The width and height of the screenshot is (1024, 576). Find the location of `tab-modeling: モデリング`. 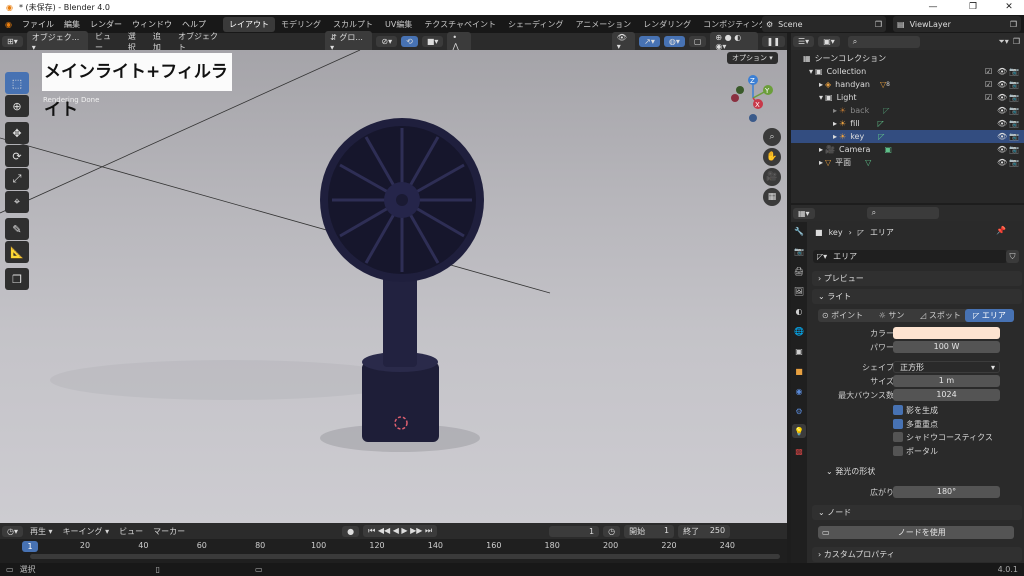

tab-modeling: モデリング is located at coordinates (301, 24).